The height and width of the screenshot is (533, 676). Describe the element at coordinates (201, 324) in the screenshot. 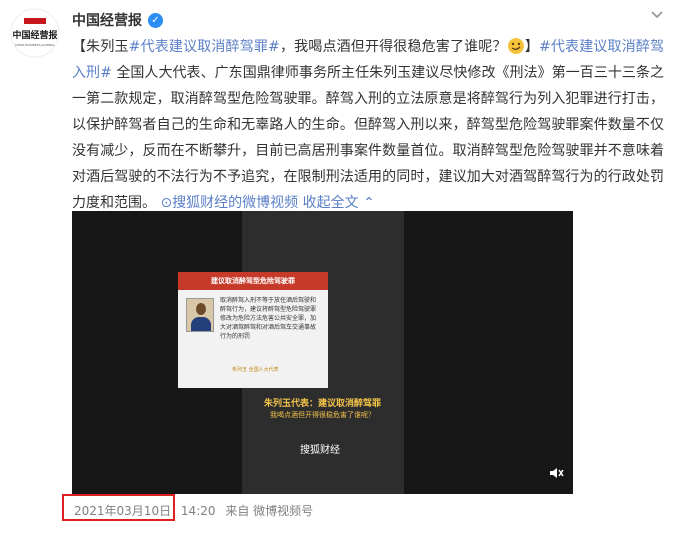

I see `person-body-shape` at that location.